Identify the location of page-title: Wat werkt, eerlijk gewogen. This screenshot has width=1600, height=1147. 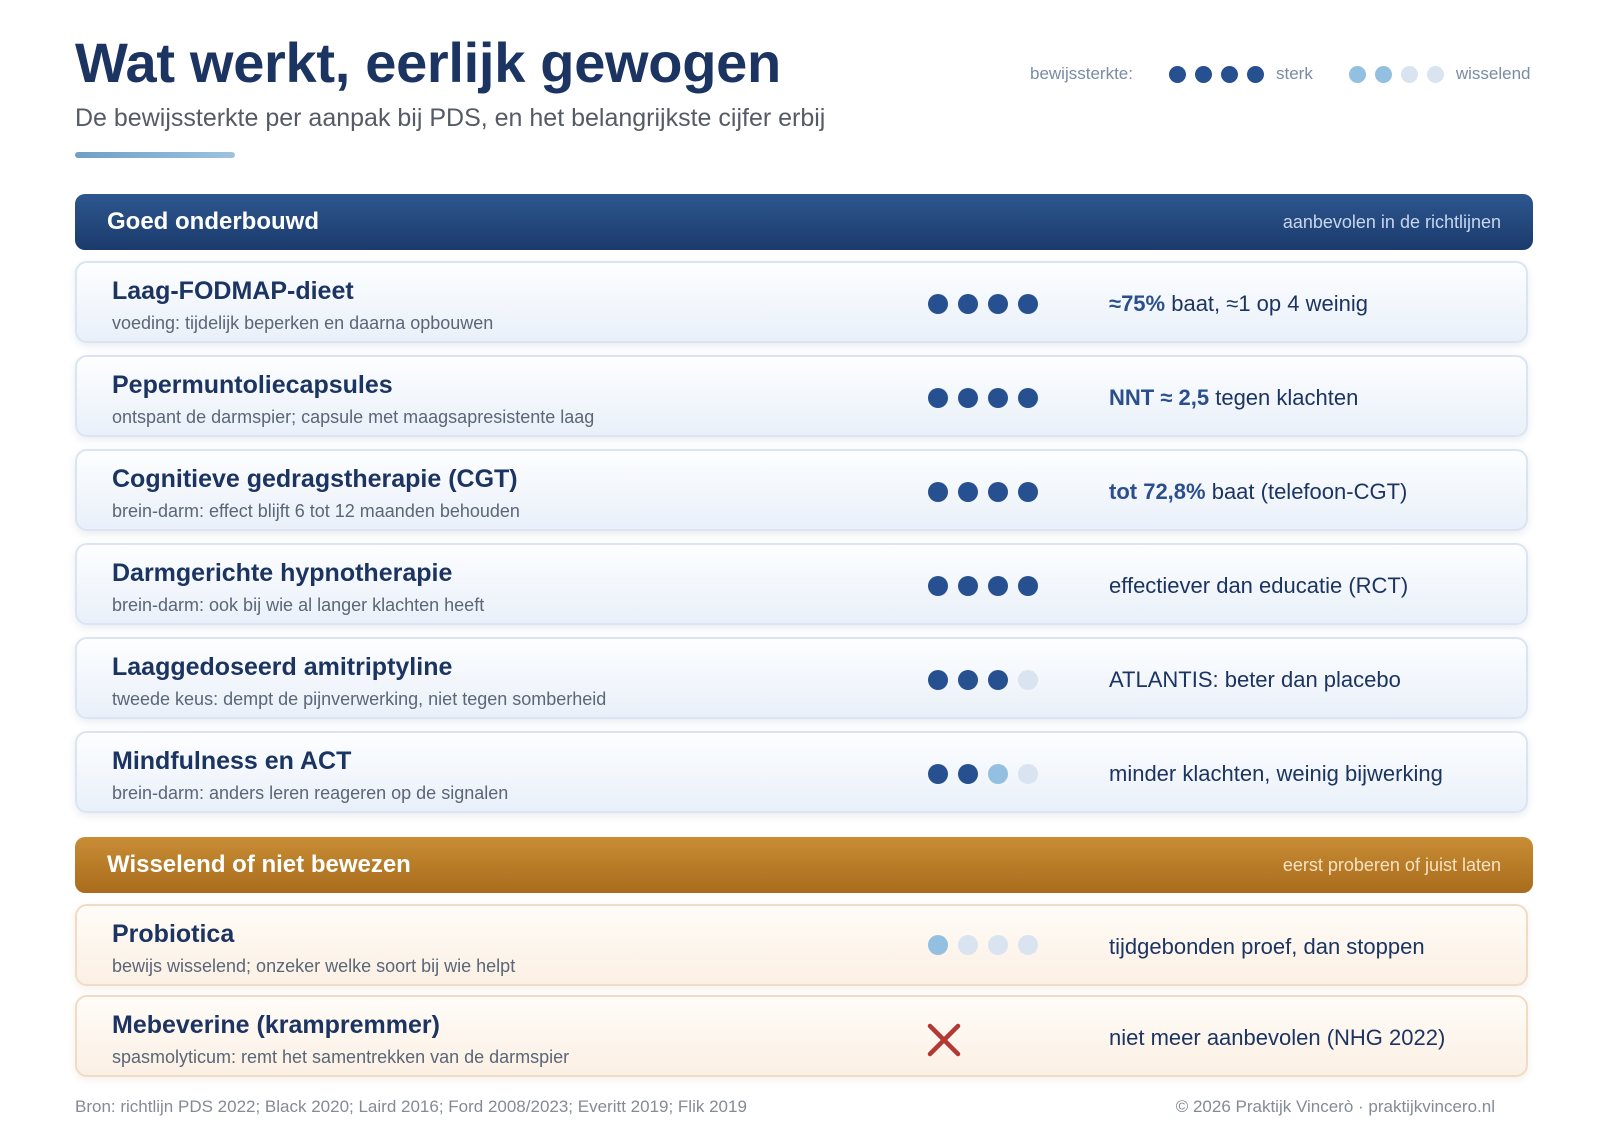
(428, 62).